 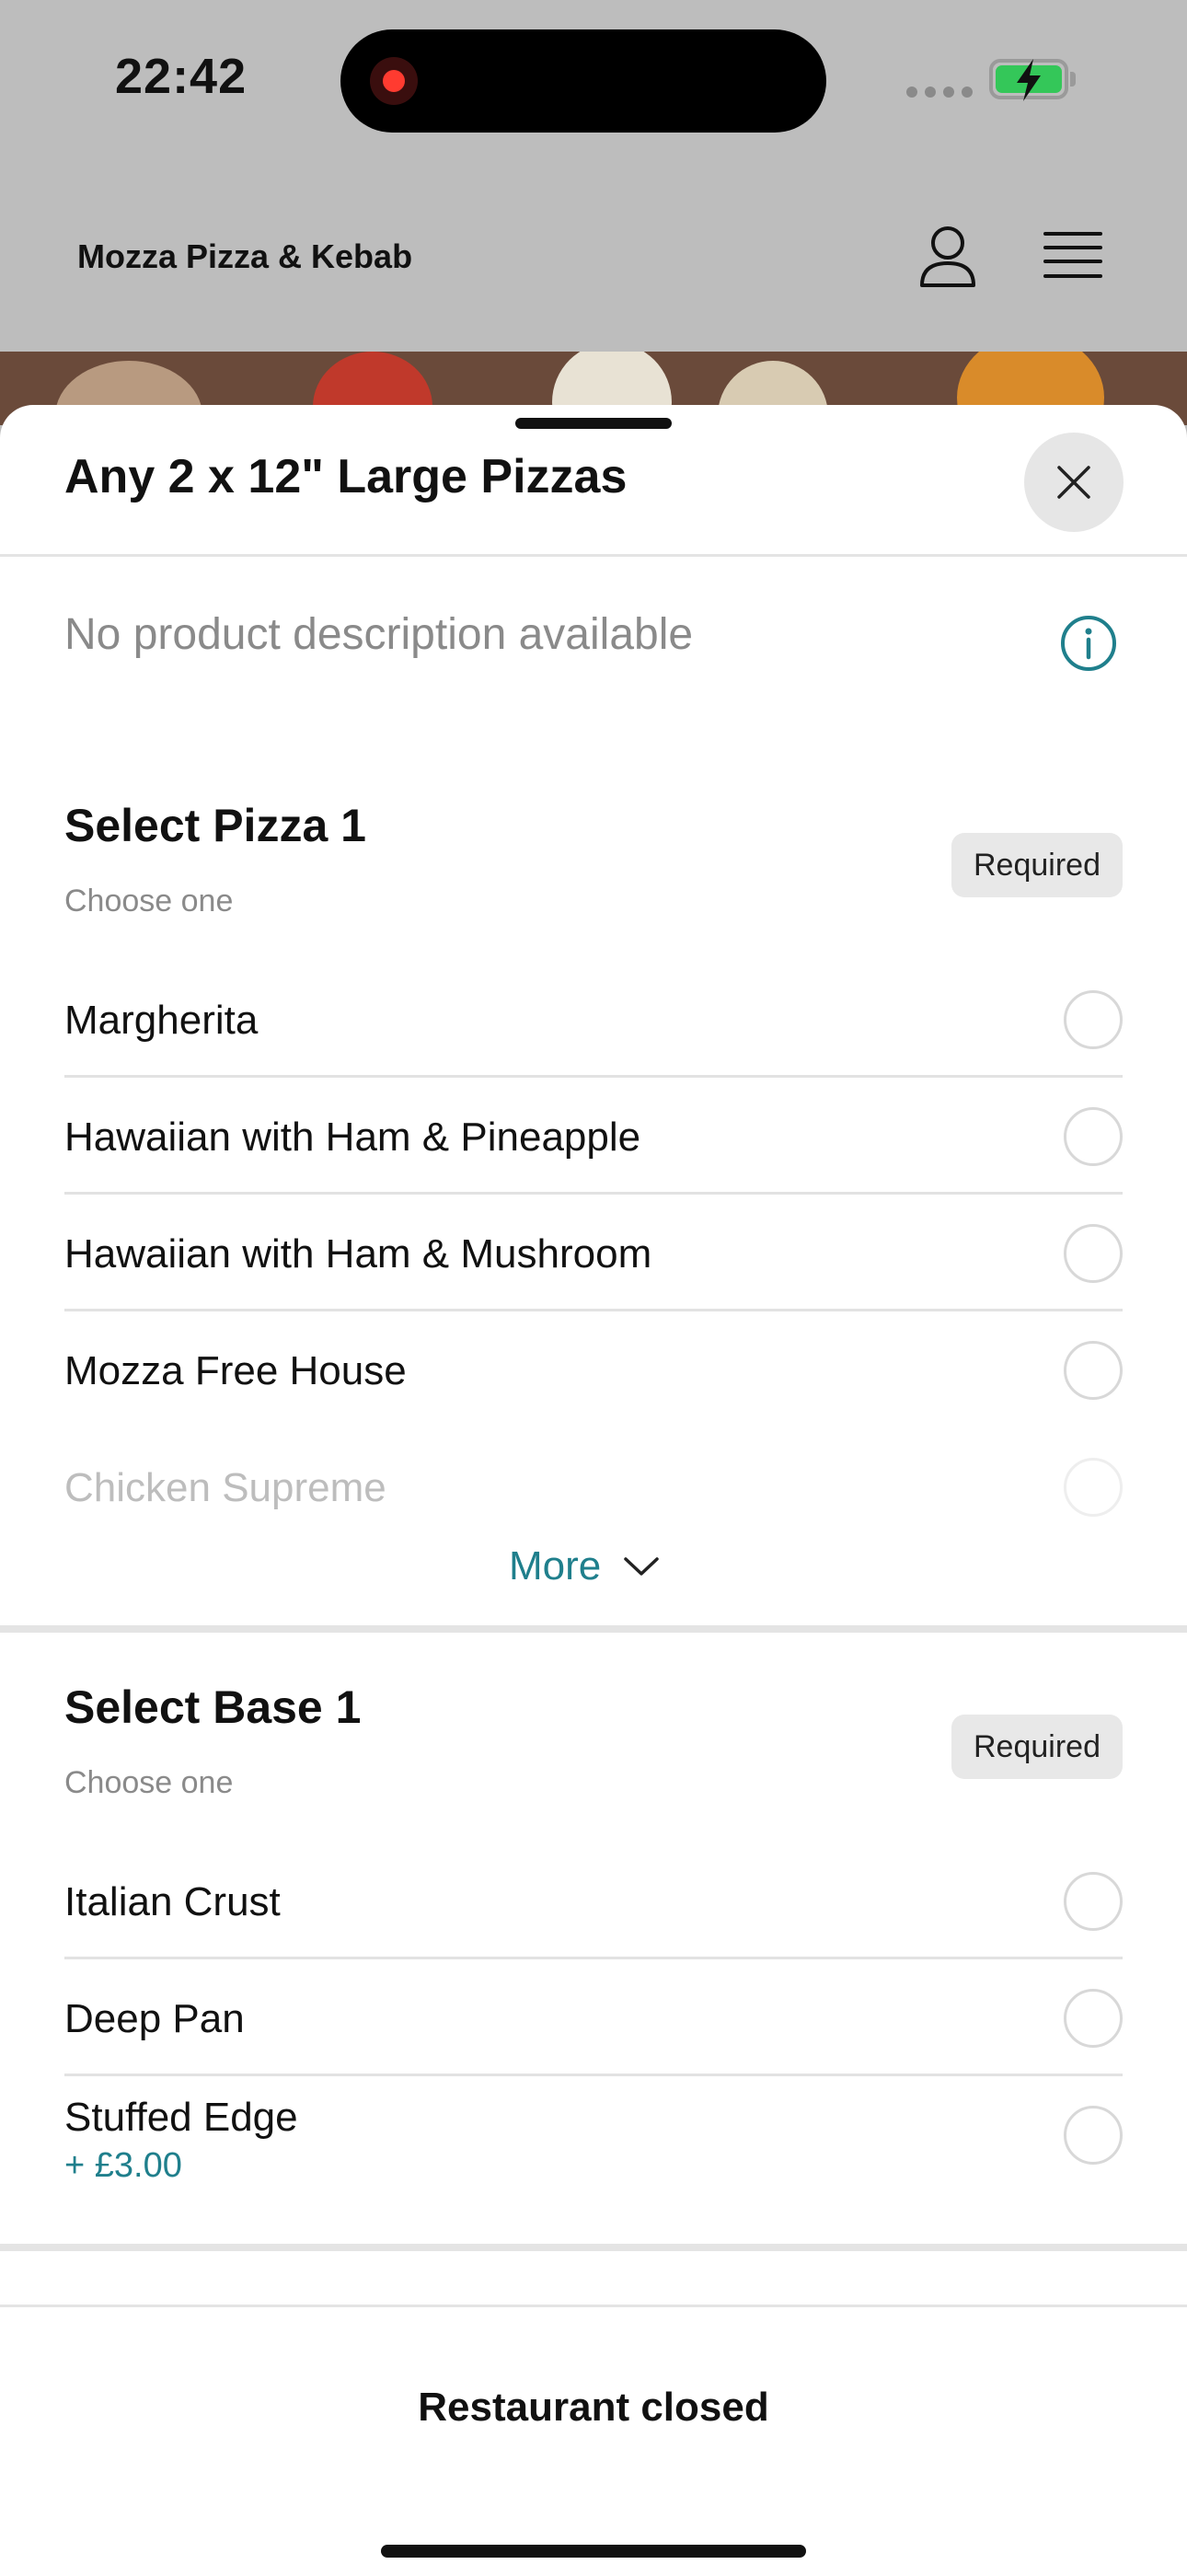 What do you see at coordinates (593, 2134) in the screenshot?
I see `option-stuffed-edge: Stuffed Edge + £3.00` at bounding box center [593, 2134].